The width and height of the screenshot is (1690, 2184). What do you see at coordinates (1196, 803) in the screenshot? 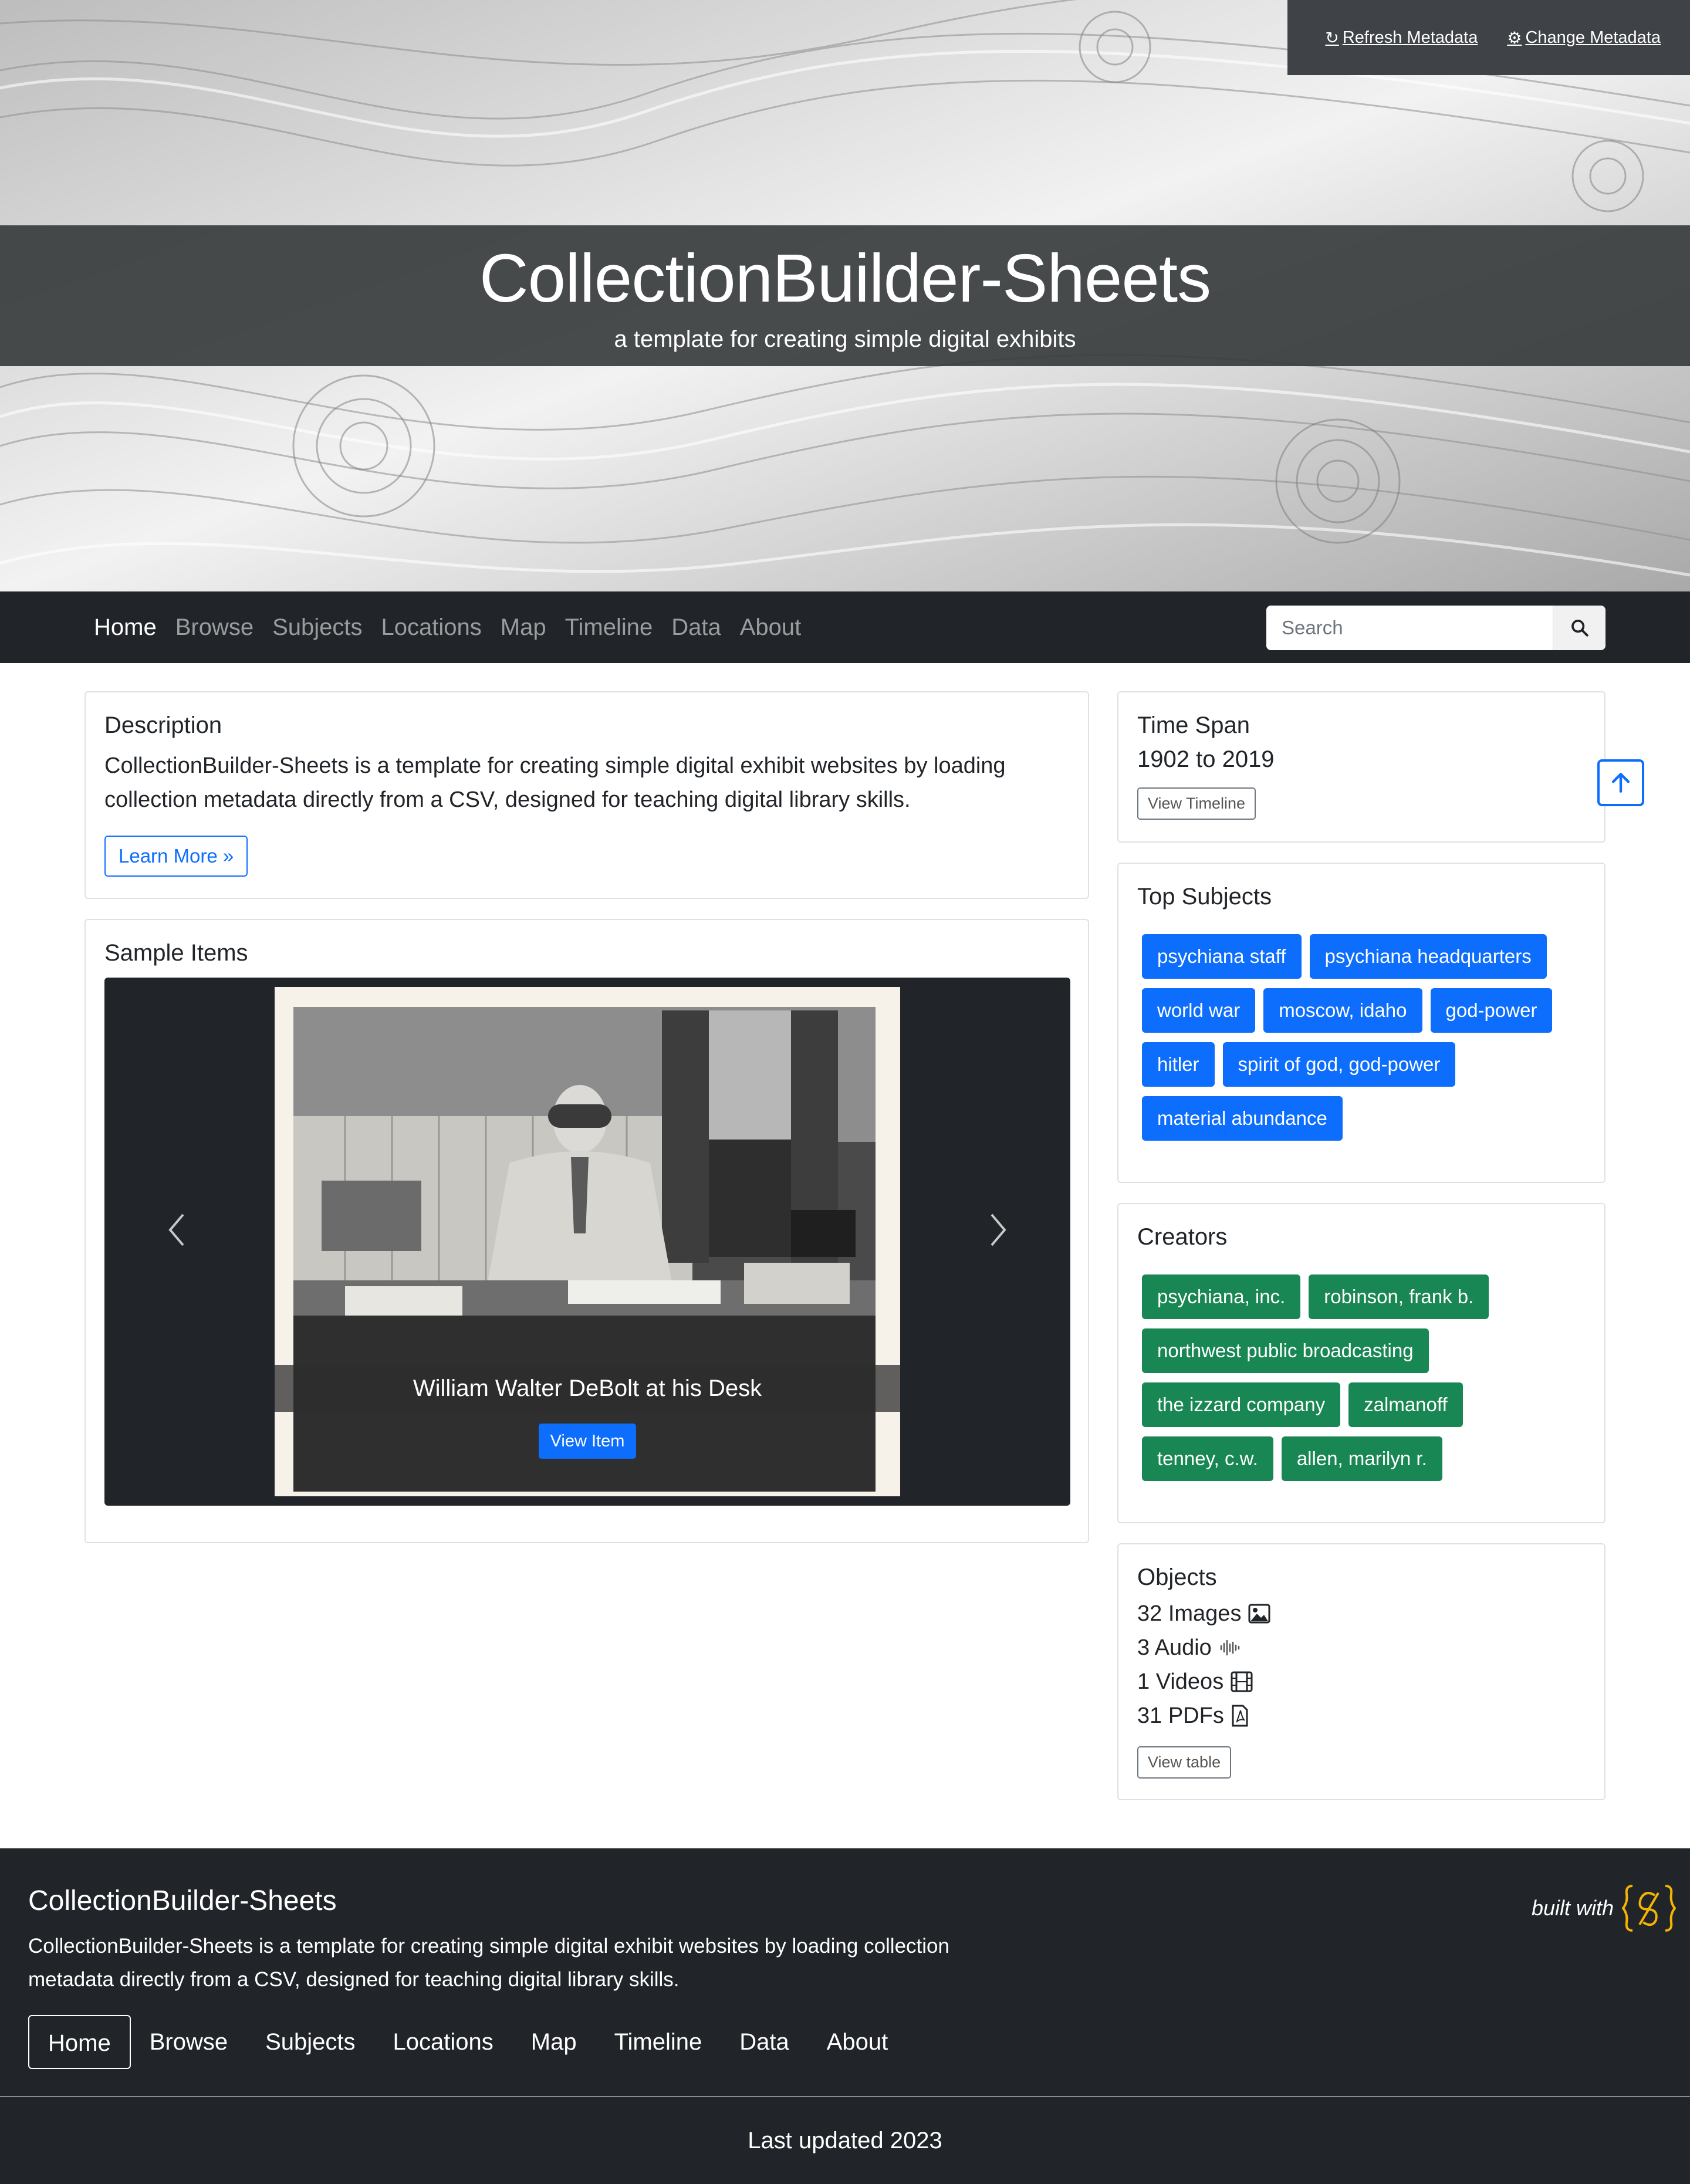
I see `view-timeline-button: View Timeline` at bounding box center [1196, 803].